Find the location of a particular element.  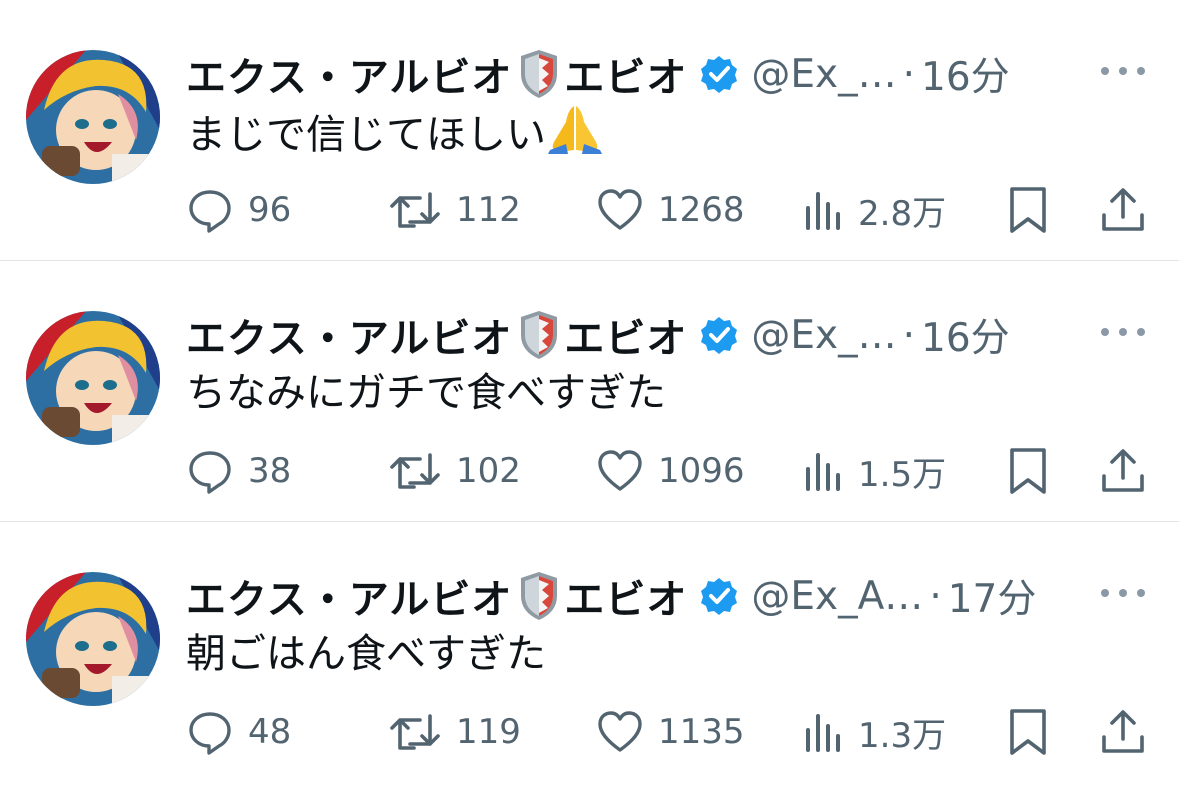

retweet-count: 102 is located at coordinates (488, 471).